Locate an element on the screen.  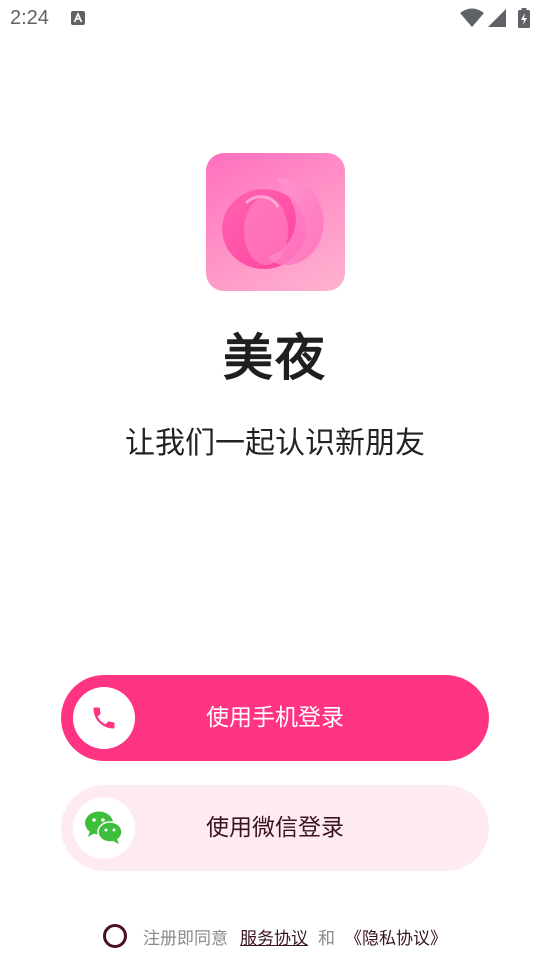
privacy-agreement-link: 《隐私协议》 is located at coordinates (396, 936).